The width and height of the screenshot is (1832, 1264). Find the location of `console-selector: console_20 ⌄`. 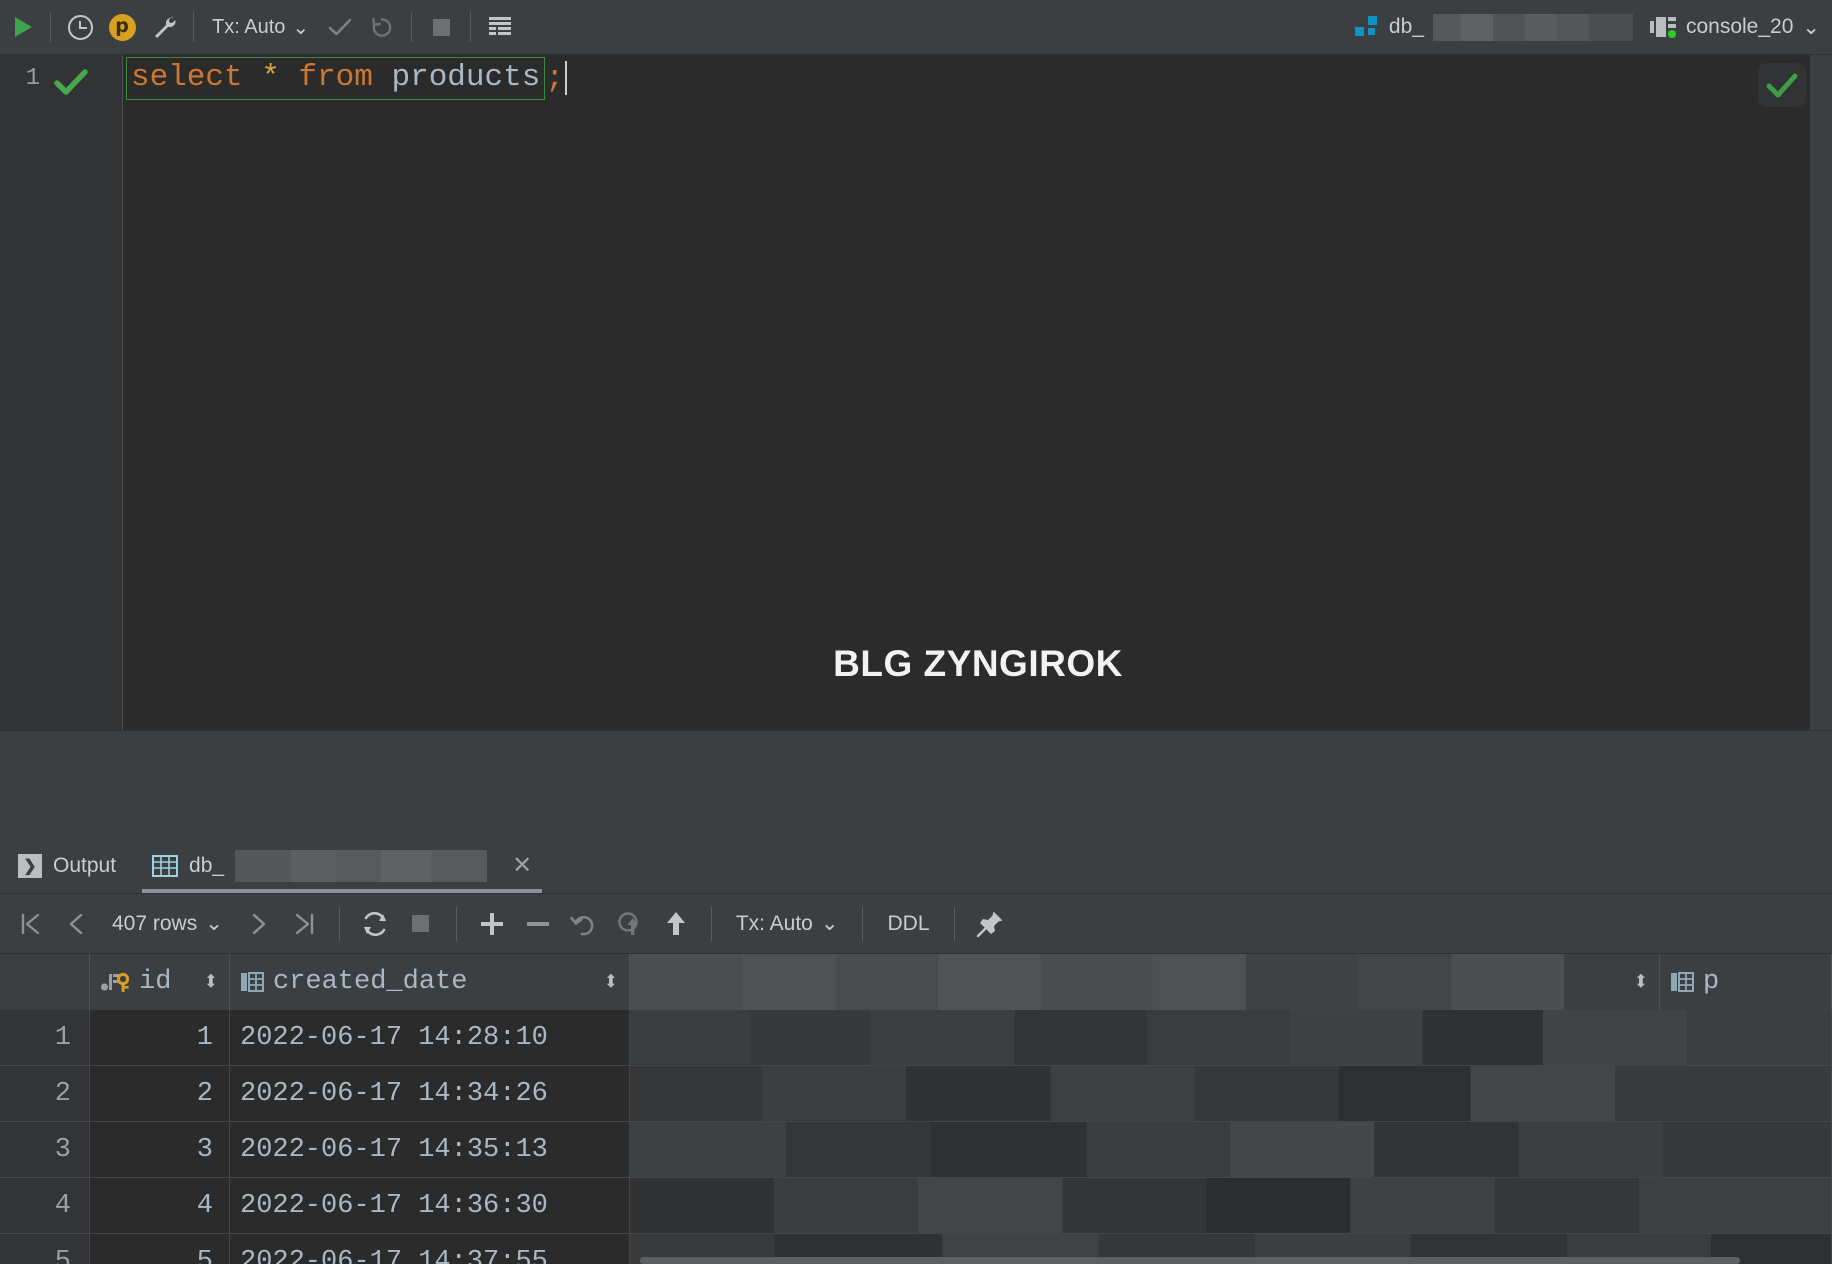

console-selector: console_20 ⌄ is located at coordinates (1738, 27).